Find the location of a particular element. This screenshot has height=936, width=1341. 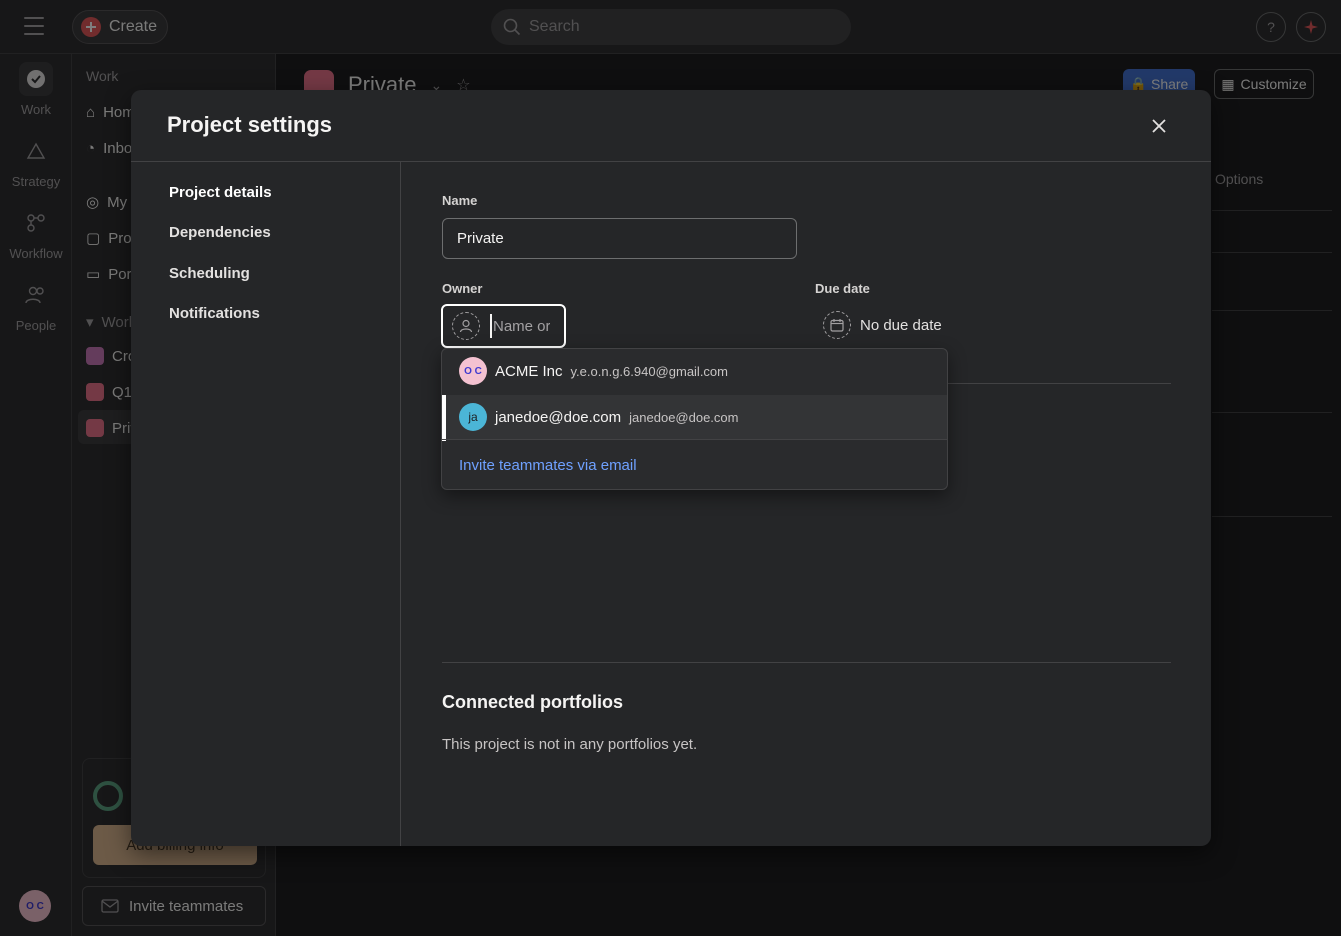

connected-portfolios-heading: Connected portfolios is located at coordinates (532, 702).